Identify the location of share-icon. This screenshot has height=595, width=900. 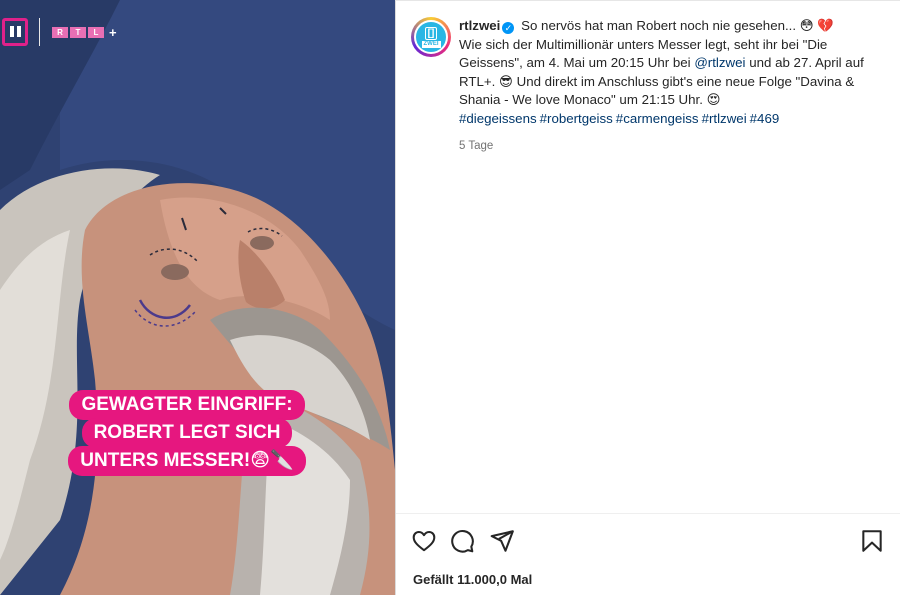
(502, 541).